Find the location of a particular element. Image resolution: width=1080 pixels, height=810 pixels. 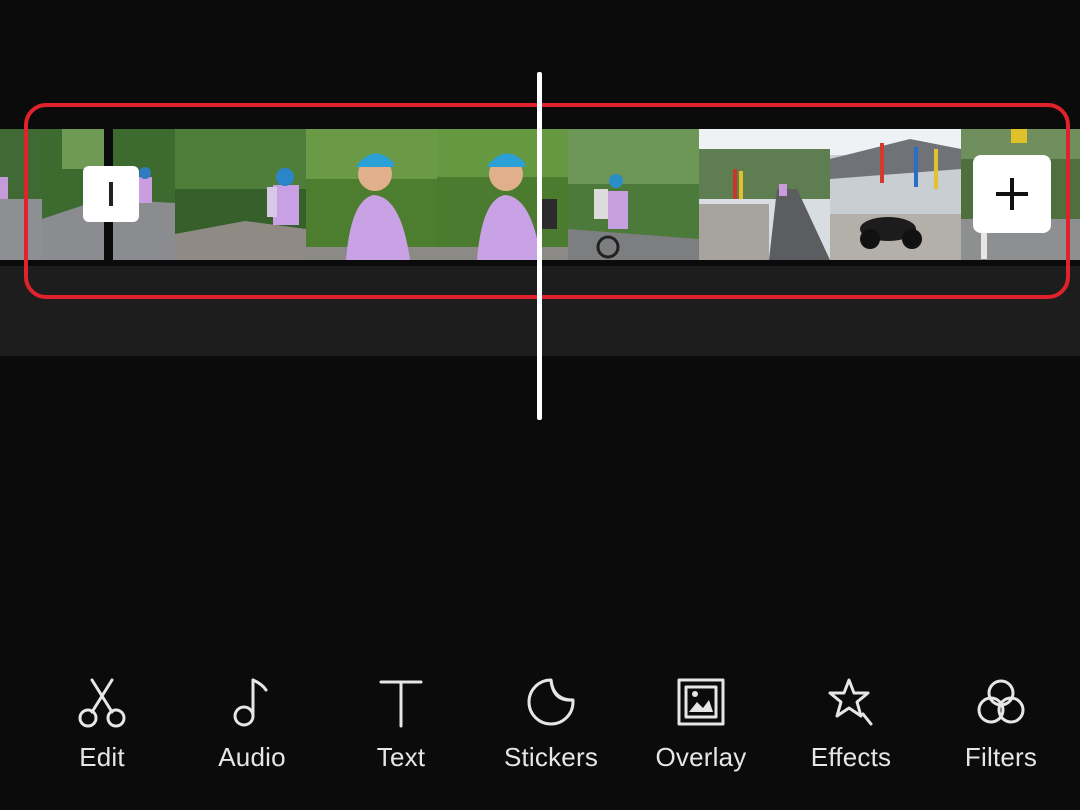

tool-effects: Effects is located at coordinates (851, 722).